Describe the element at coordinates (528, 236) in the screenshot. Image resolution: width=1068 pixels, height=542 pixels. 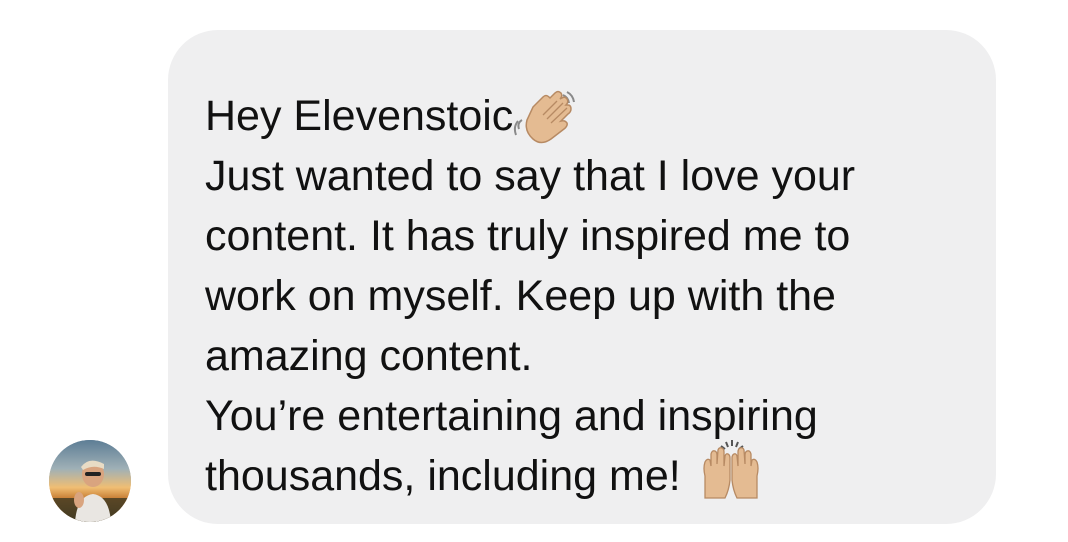
I see `message-text: content. It has truly inspired me to` at that location.